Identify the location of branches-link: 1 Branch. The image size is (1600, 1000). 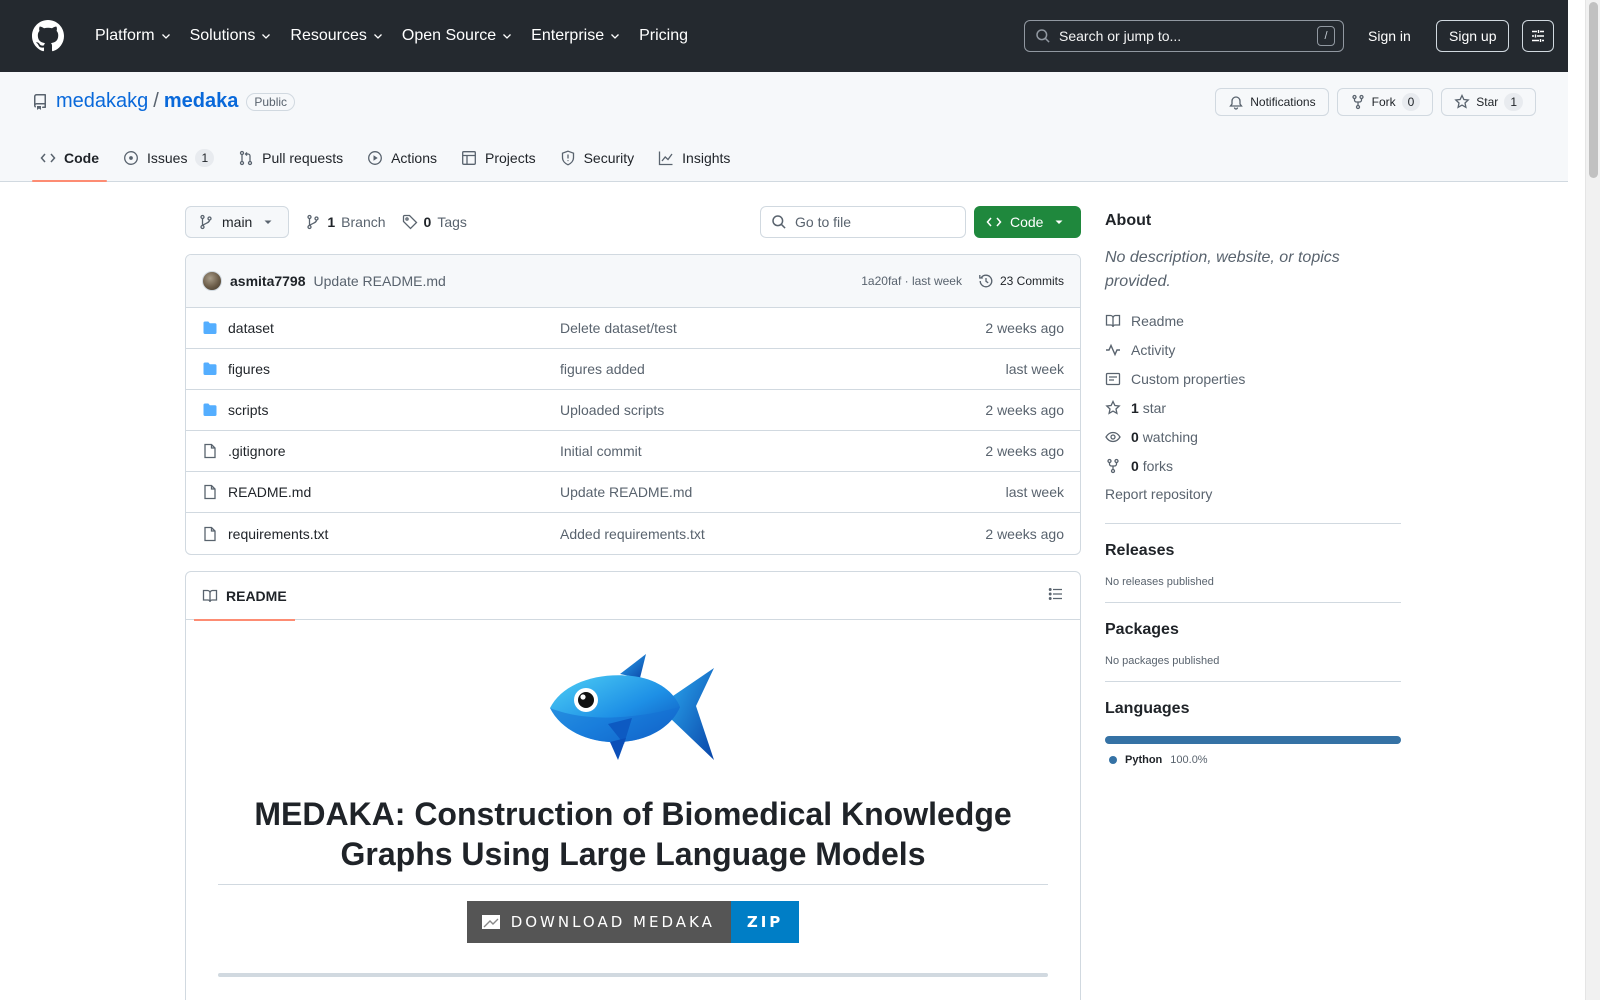
(345, 222).